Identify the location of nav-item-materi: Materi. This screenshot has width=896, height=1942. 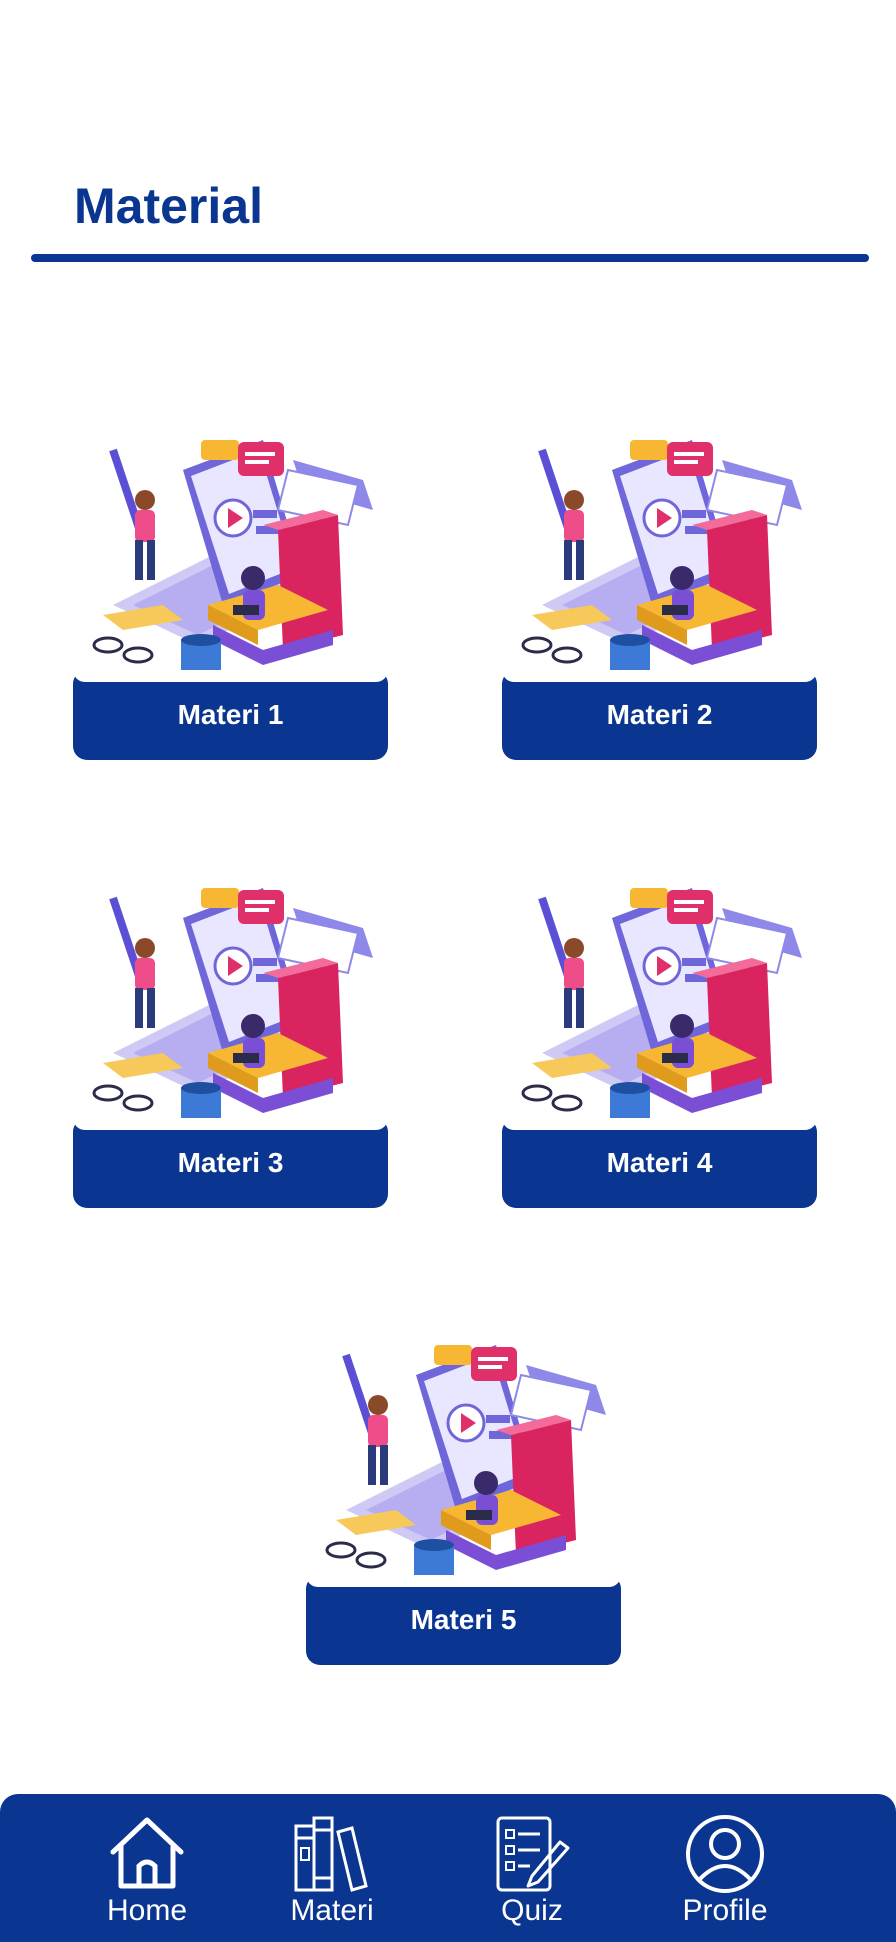
(332, 1868).